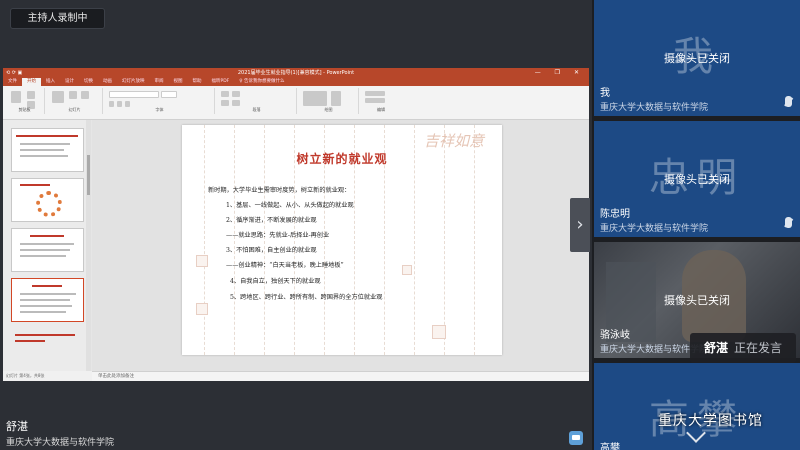 The image size is (800, 450). Describe the element at coordinates (710, 421) in the screenshot. I see `watermark: 重庆大学图书馆` at that location.